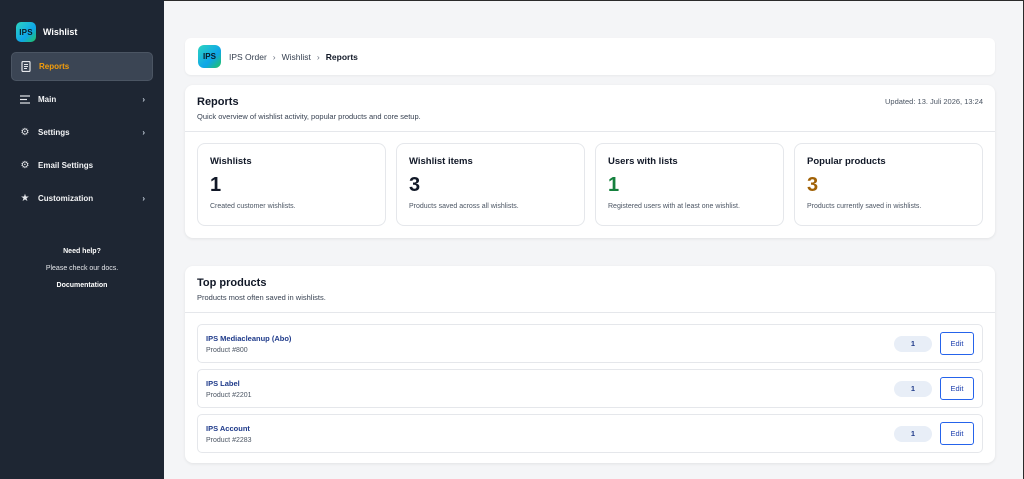  I want to click on list-item: IPS Account Product #2283 1 Edit, so click(590, 433).